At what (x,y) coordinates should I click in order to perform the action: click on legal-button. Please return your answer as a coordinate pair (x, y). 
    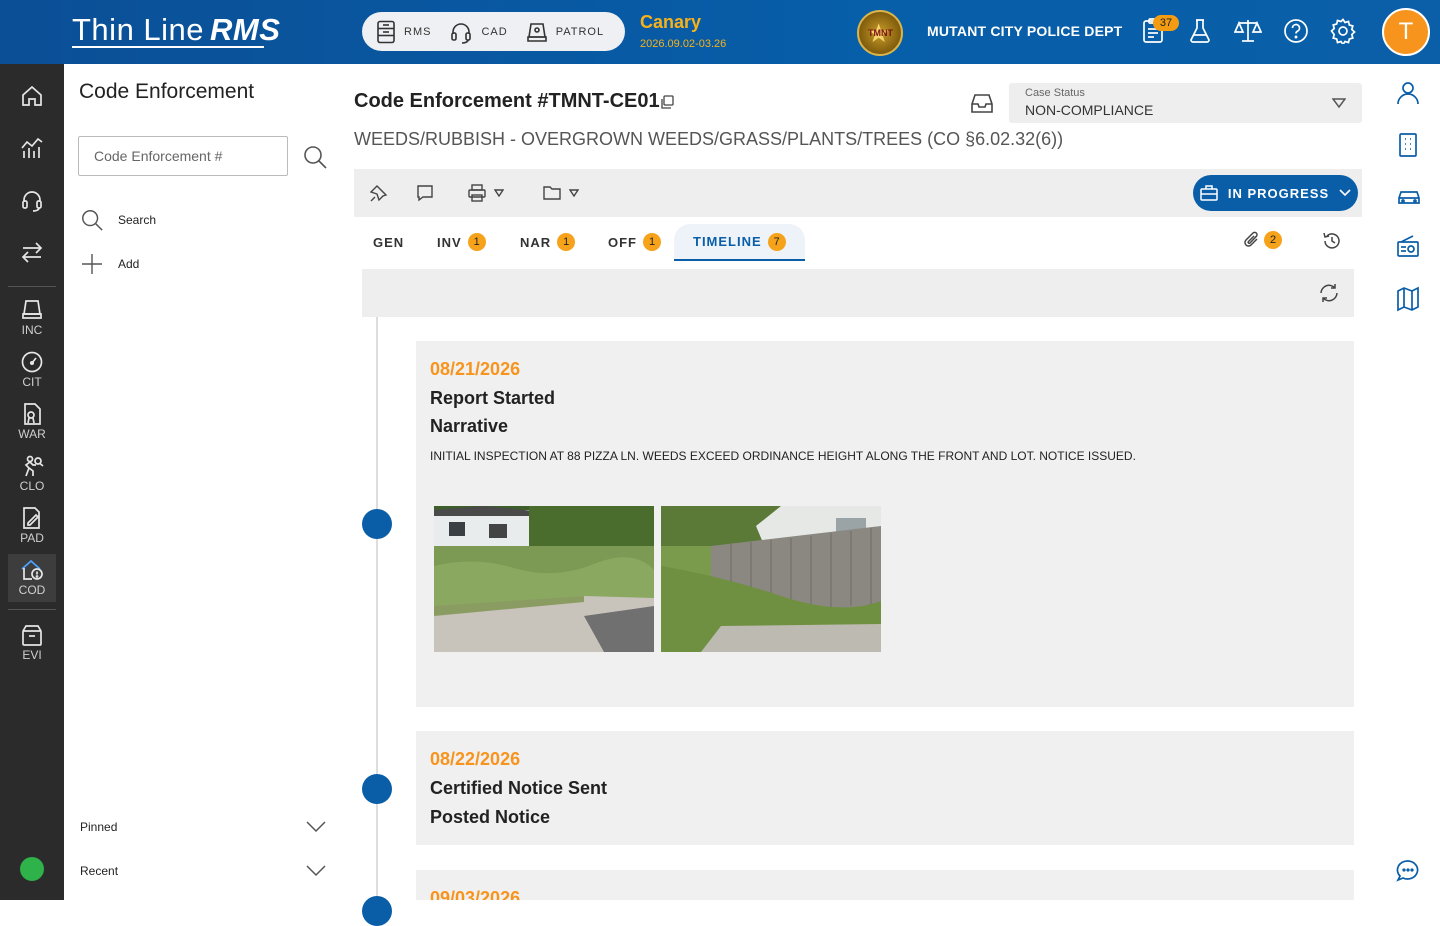
    Looking at the image, I should click on (1248, 31).